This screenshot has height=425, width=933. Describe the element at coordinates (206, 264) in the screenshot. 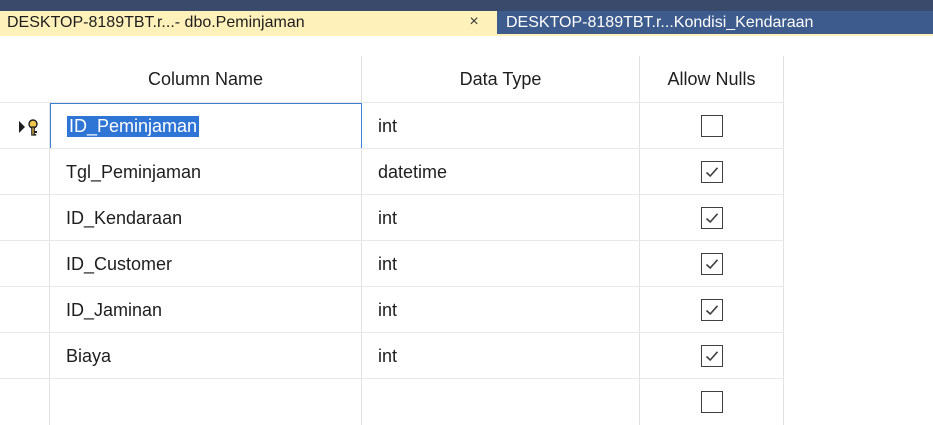

I see `column-name-cell: ID_Customer` at that location.